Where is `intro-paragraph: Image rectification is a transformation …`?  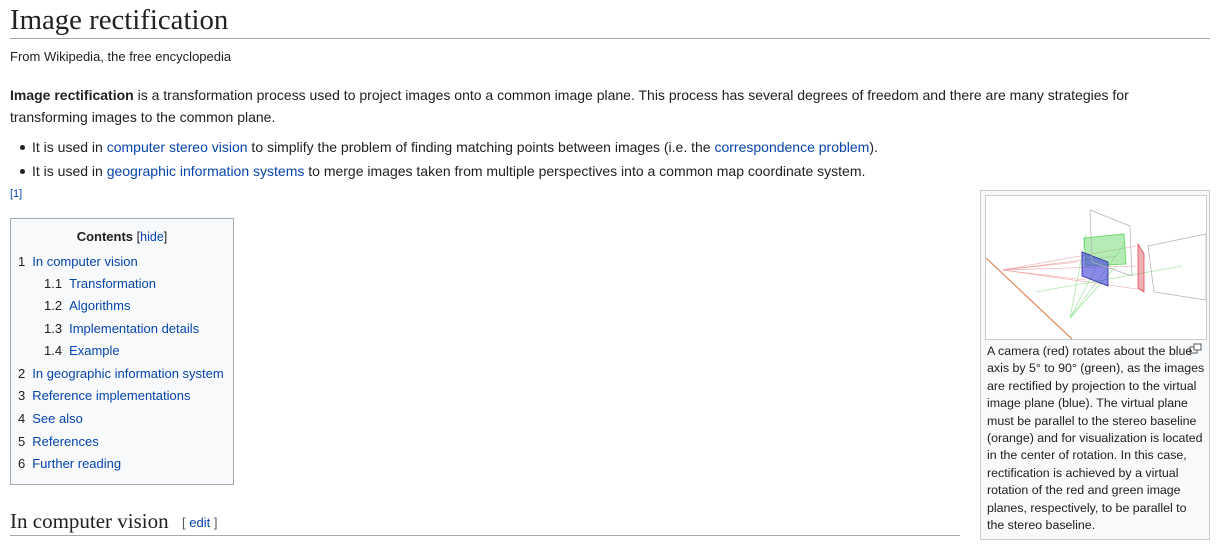 intro-paragraph: Image rectification is a transformation … is located at coordinates (600, 106).